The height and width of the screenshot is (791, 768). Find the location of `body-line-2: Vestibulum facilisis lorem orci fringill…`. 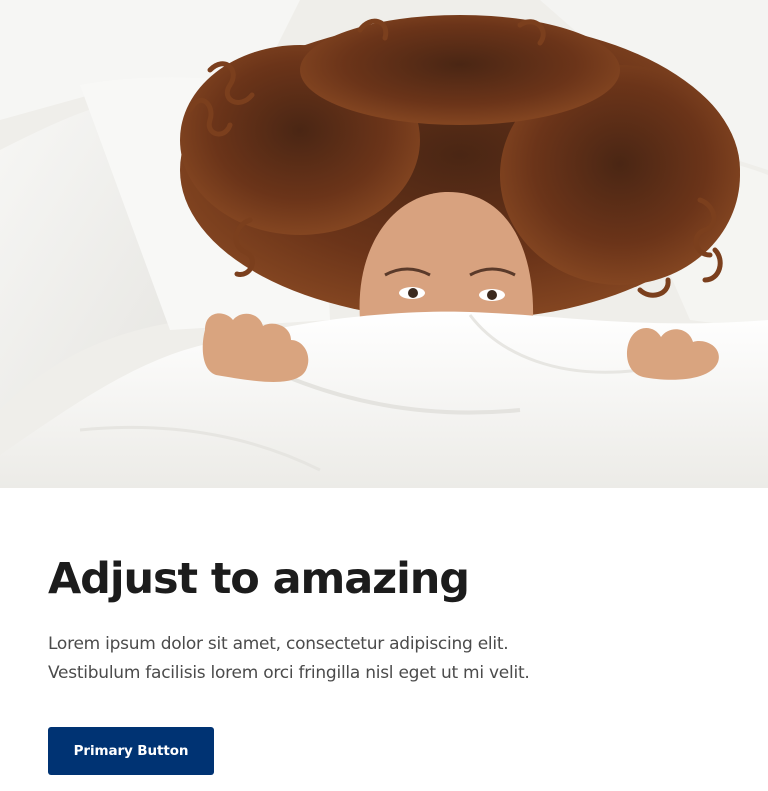

body-line-2: Vestibulum facilisis lorem orci fringill… is located at coordinates (289, 673).